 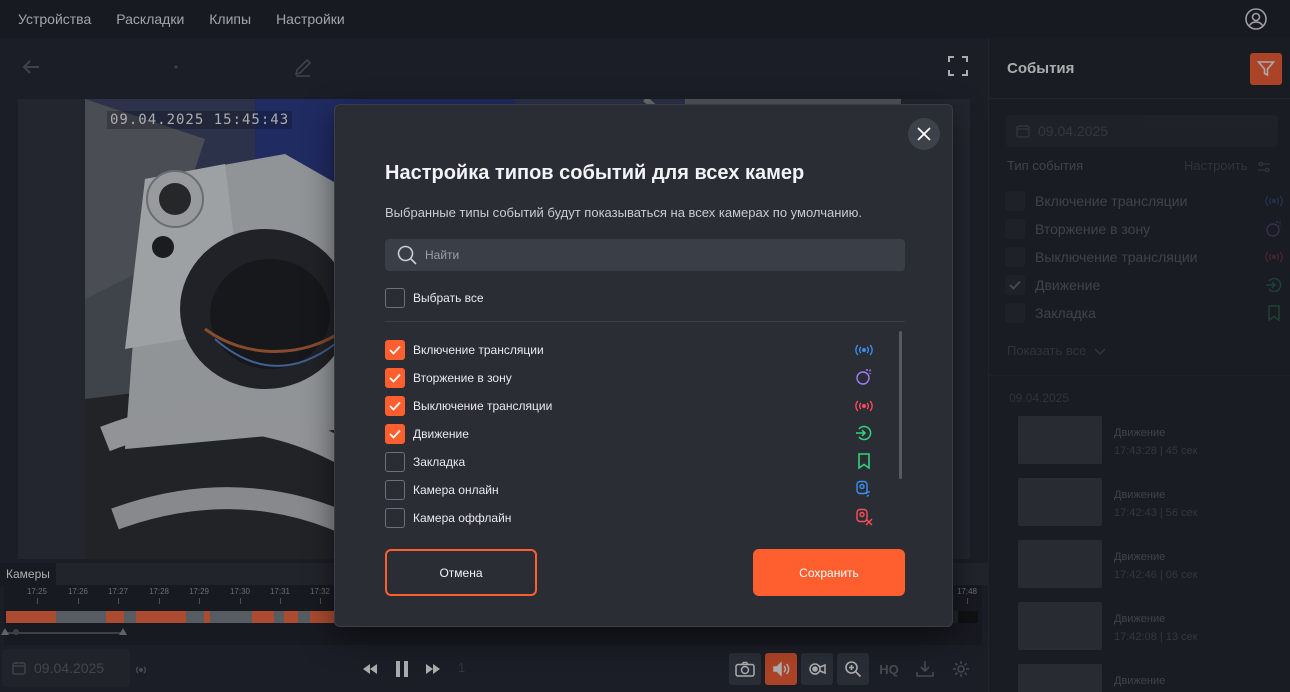 I want to click on save-button: Сохранить, so click(x=829, y=572).